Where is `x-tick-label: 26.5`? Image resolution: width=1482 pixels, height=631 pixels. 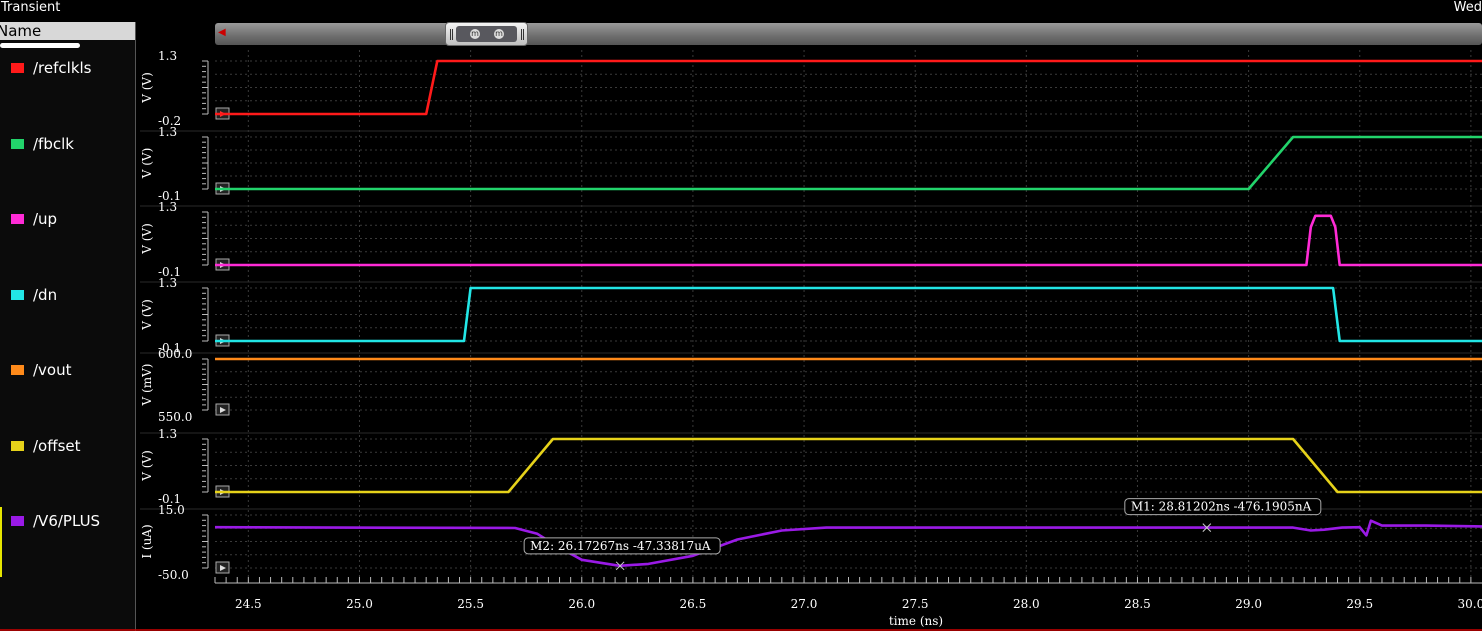 x-tick-label: 26.5 is located at coordinates (693, 604).